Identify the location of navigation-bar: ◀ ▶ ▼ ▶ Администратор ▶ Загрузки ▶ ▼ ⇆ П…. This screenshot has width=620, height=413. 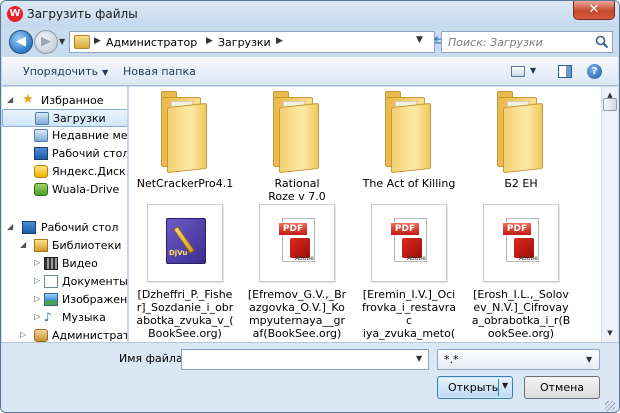
(310, 42).